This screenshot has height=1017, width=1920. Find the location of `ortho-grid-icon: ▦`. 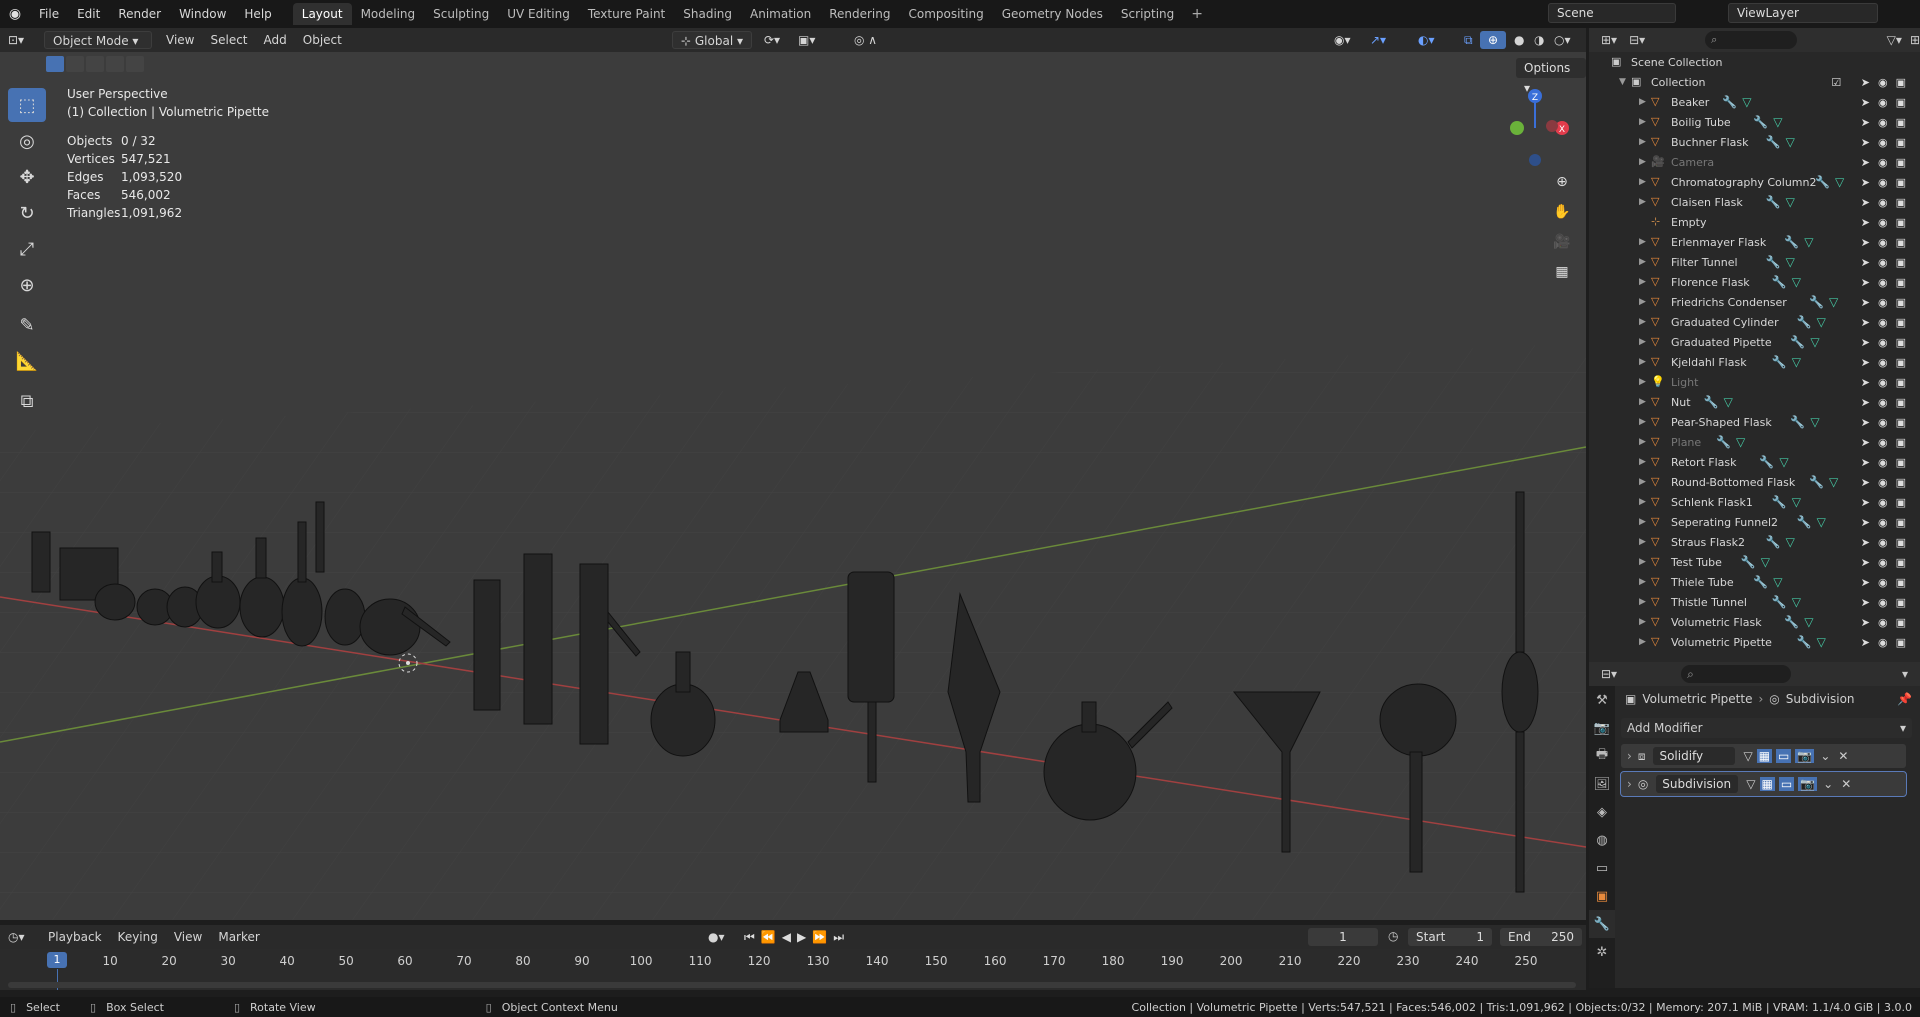

ortho-grid-icon: ▦ is located at coordinates (1562, 272).